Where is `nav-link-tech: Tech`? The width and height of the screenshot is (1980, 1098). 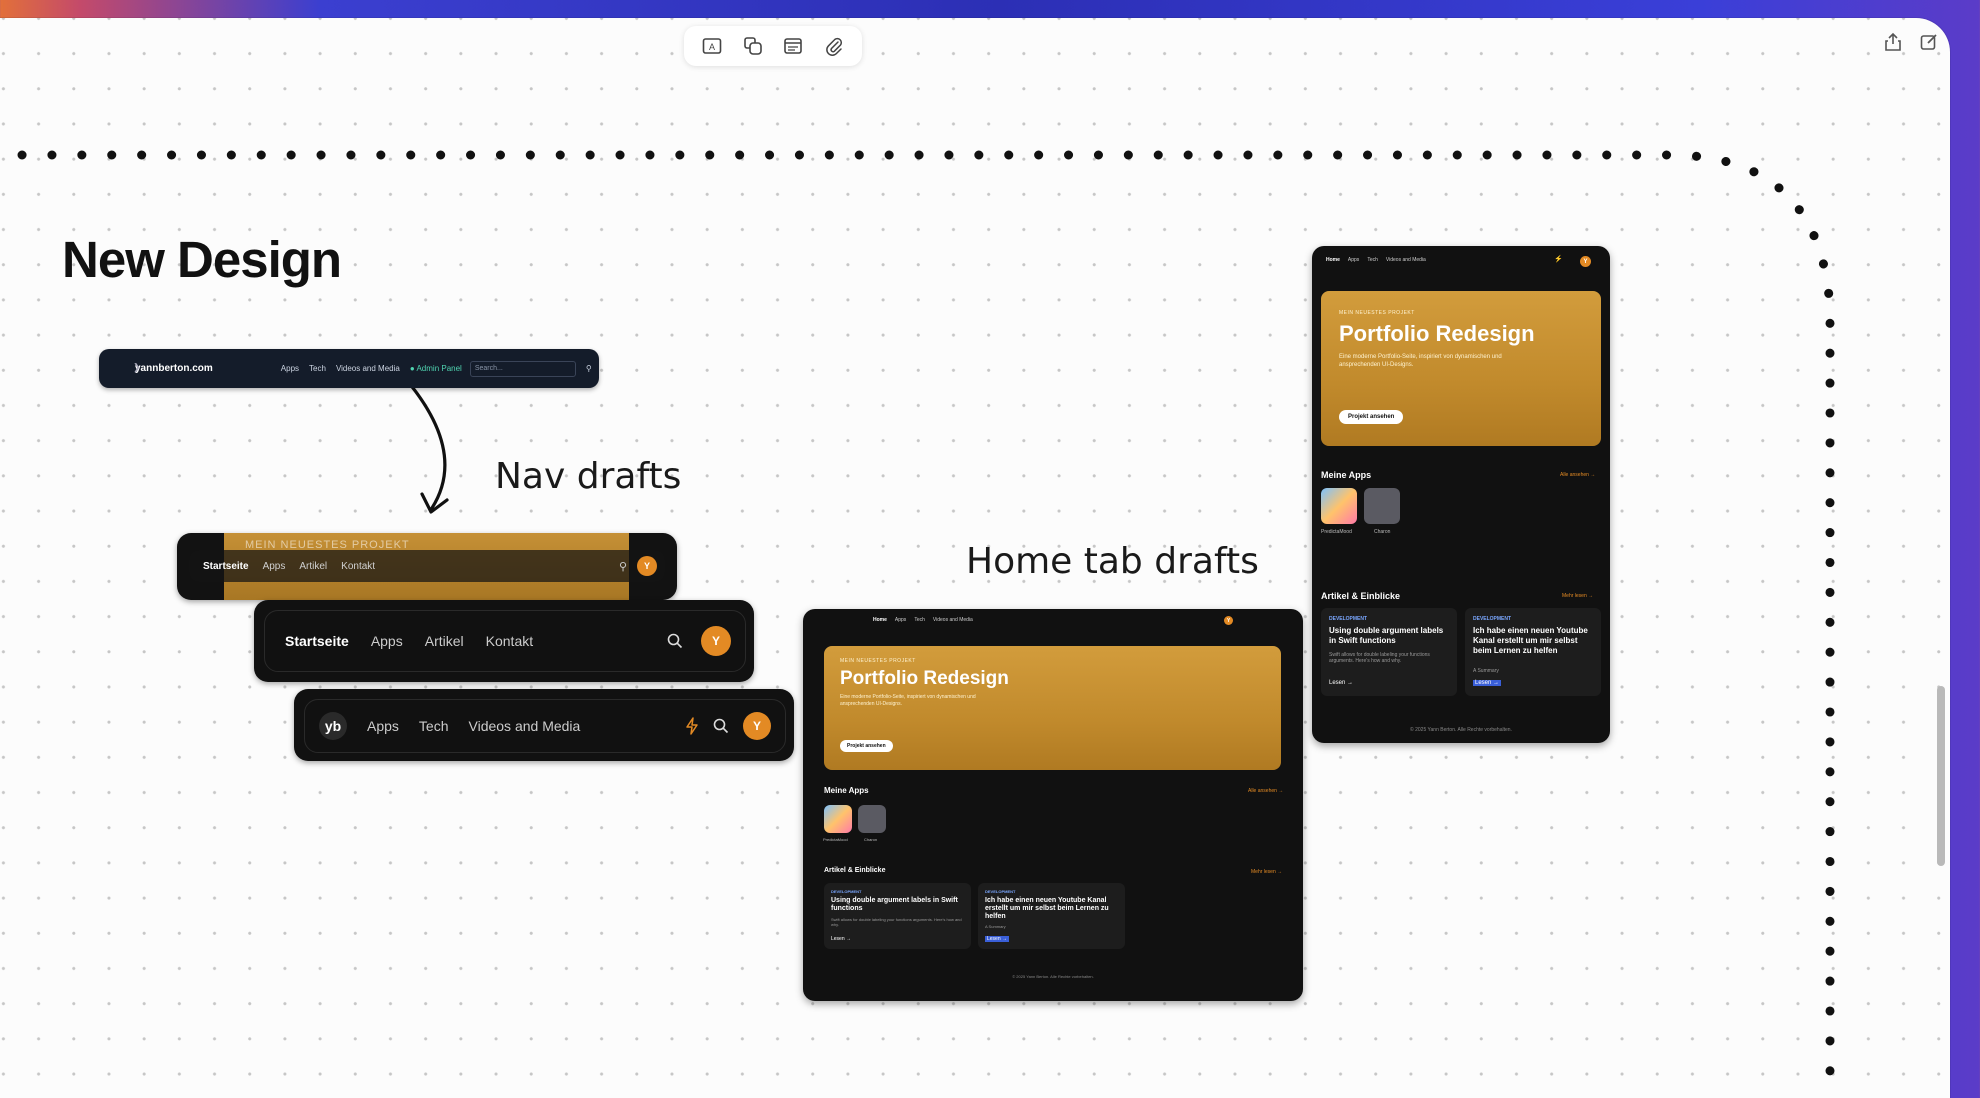
nav-link-tech: Tech is located at coordinates (317, 368).